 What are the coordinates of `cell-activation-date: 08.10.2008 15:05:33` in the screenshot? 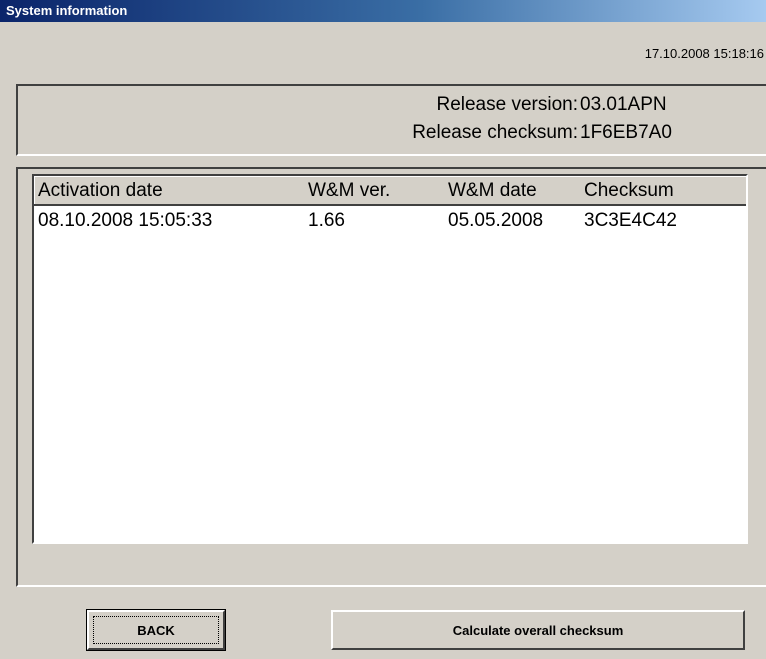 It's located at (125, 220).